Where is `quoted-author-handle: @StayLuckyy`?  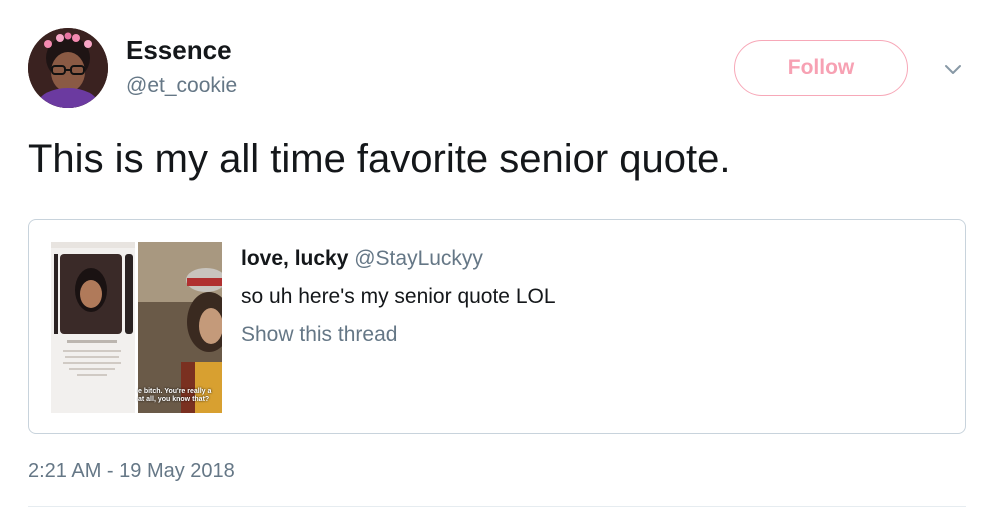 quoted-author-handle: @StayLuckyy is located at coordinates (418, 258).